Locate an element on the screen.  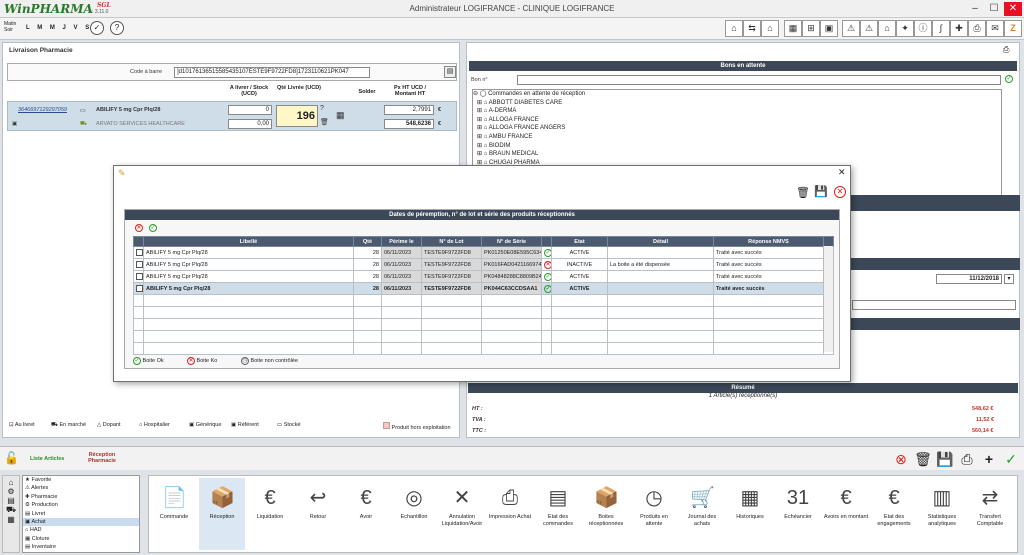
grid-scrollbar is located at coordinates (828, 299).